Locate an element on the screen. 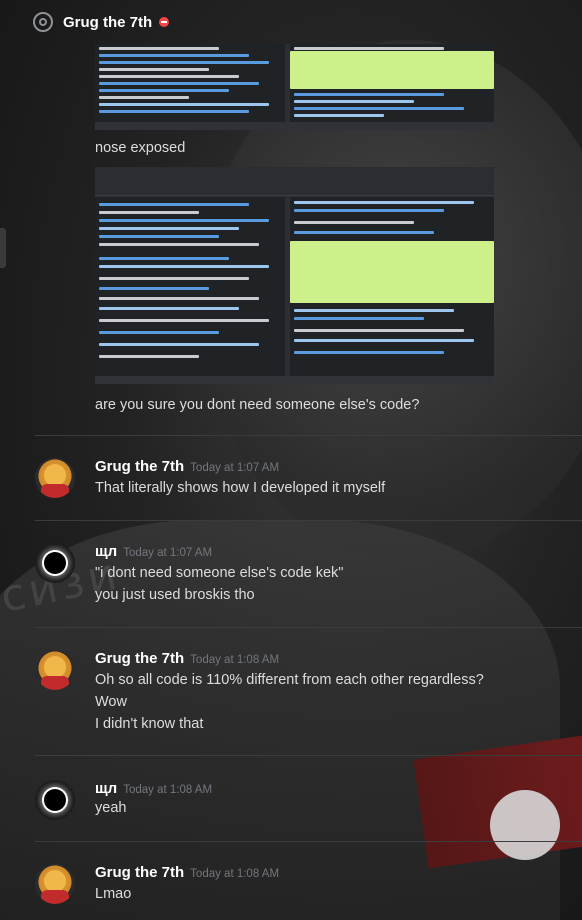 The image size is (582, 920). attachment-caption-1: nose exposed is located at coordinates (140, 148).